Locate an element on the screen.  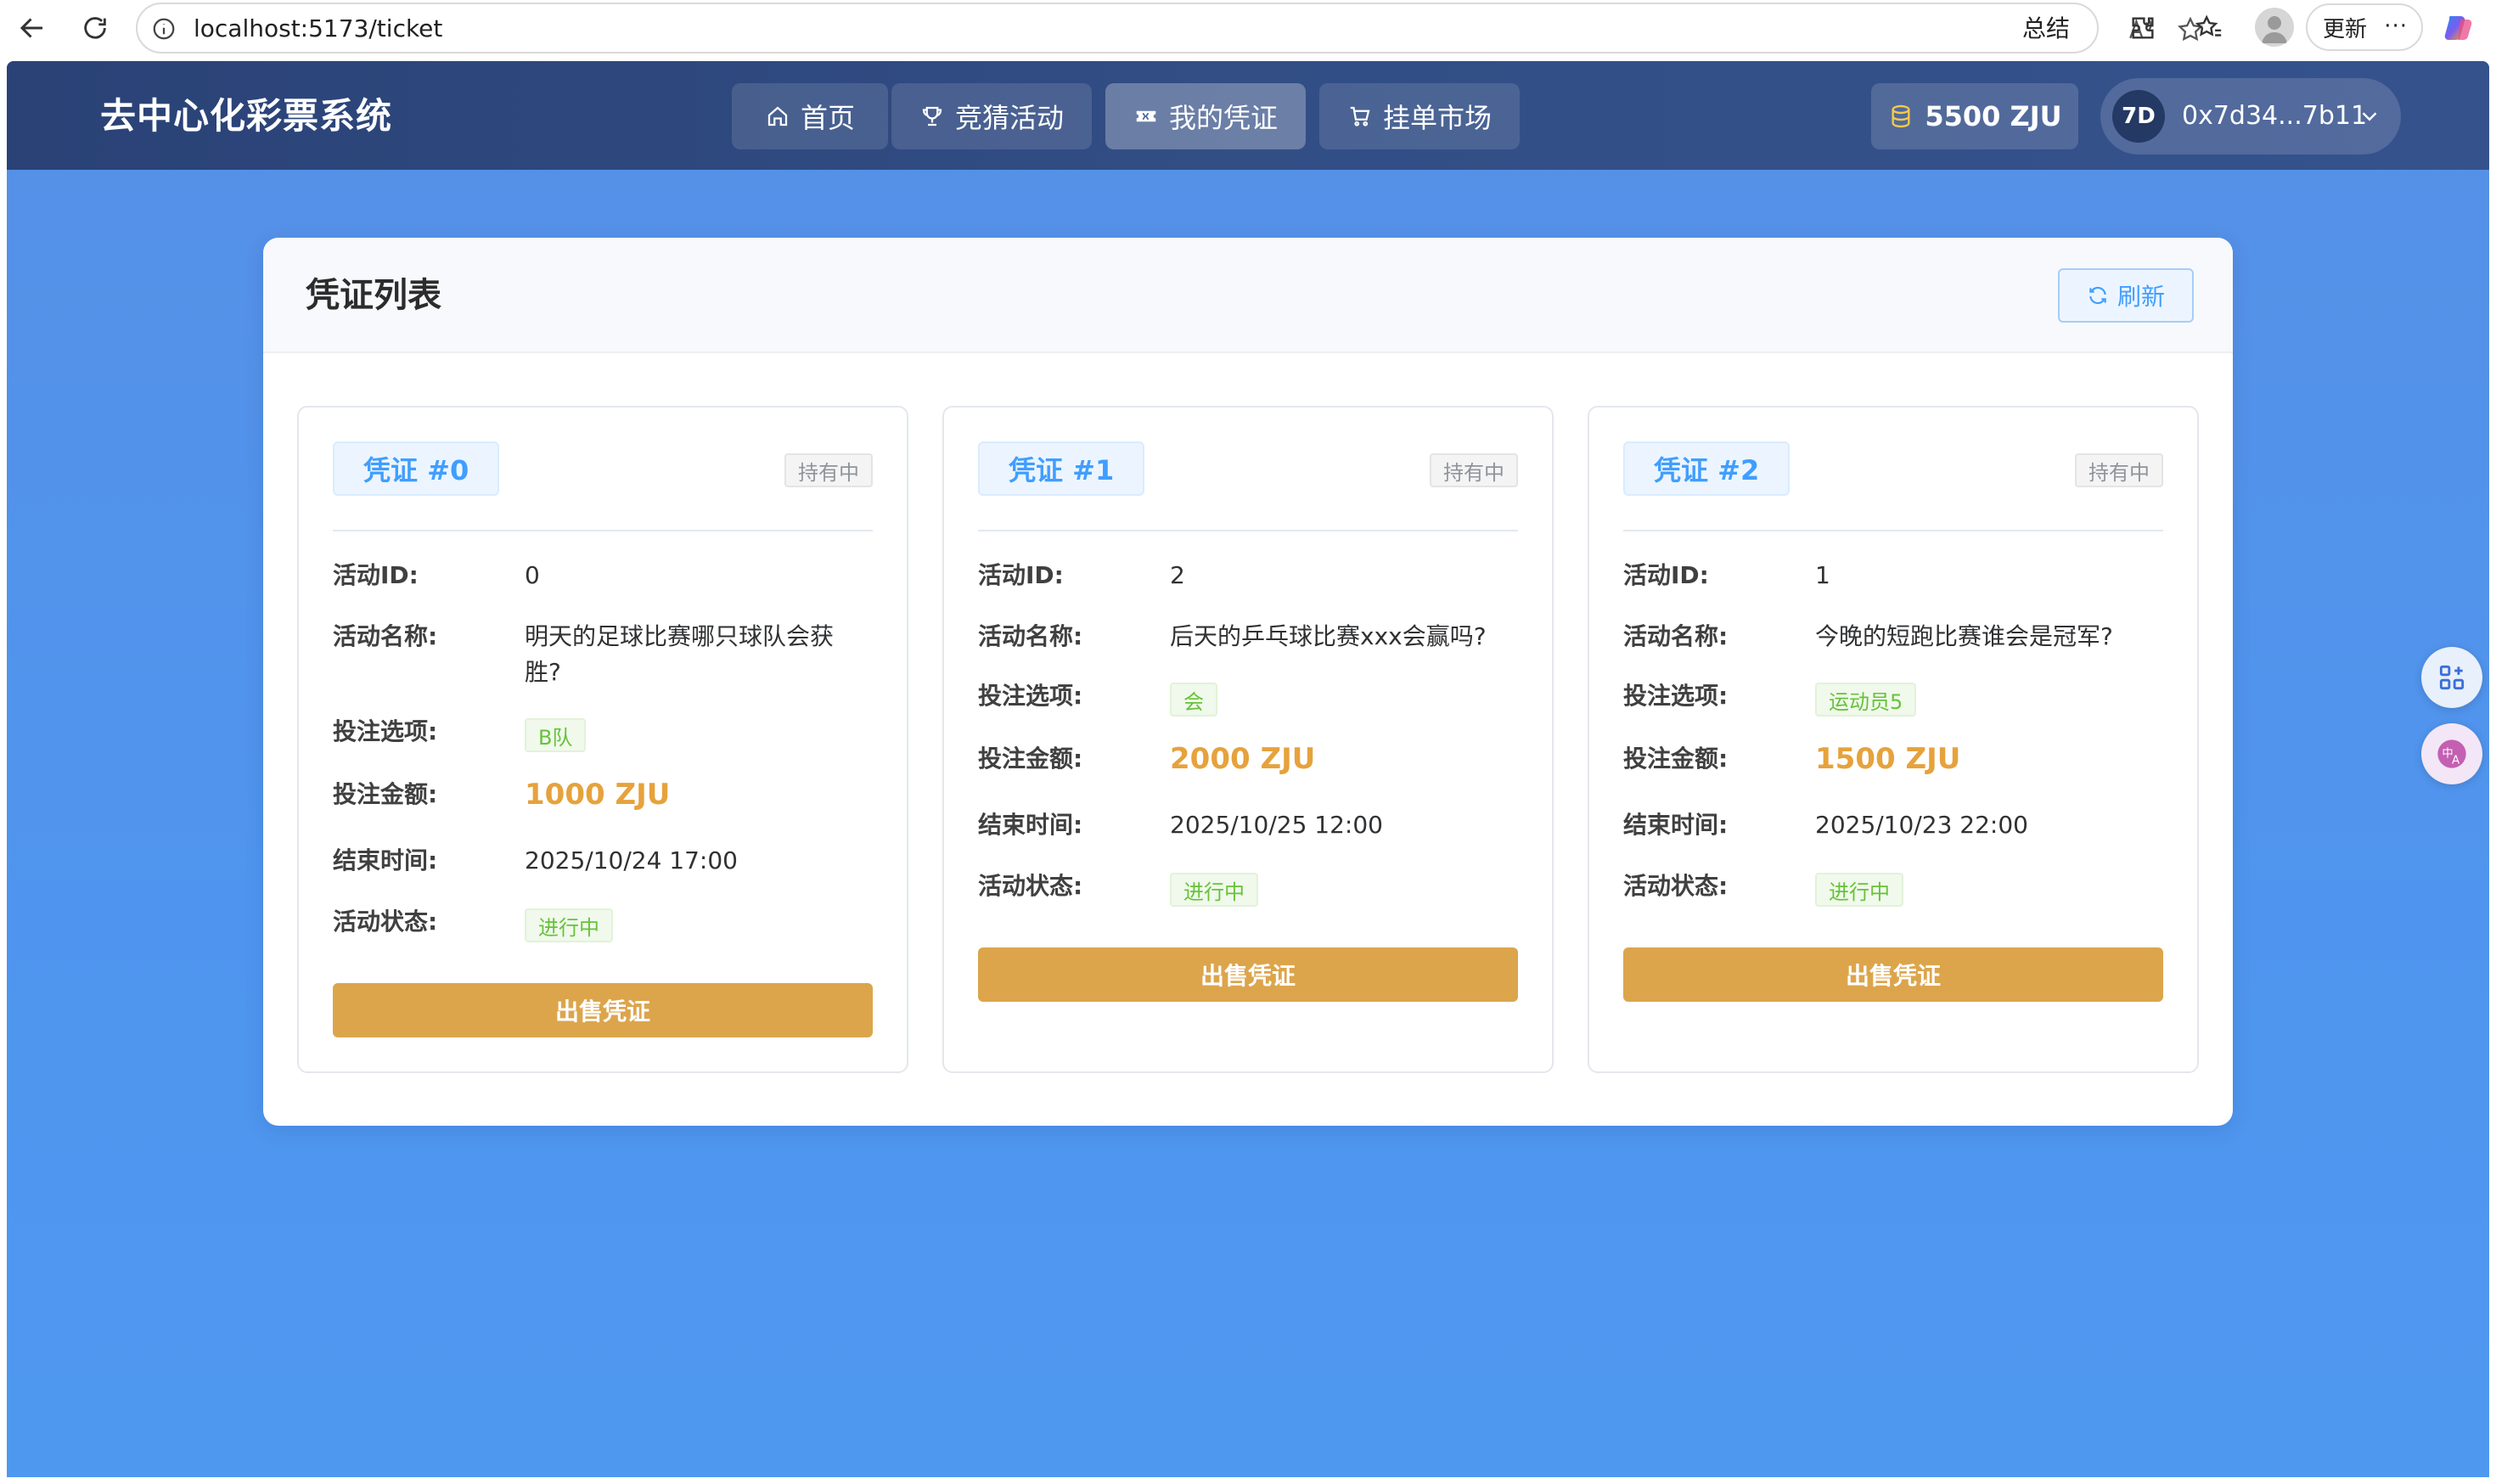
update-button: 更新 ··· is located at coordinates (2364, 27).